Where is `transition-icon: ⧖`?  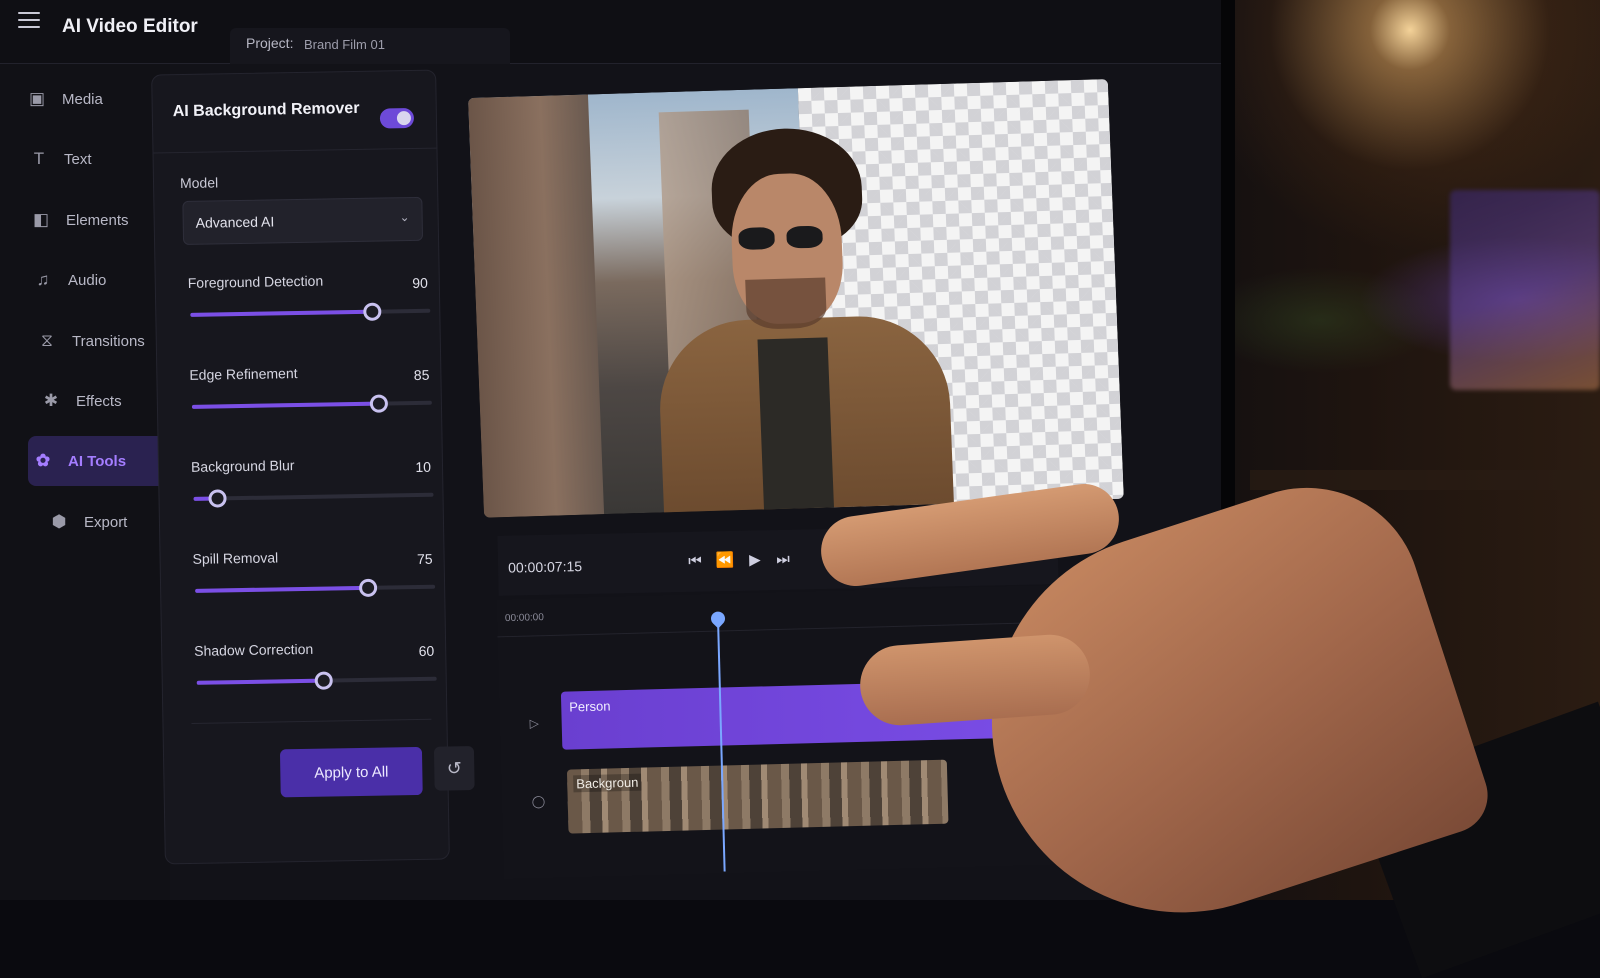
transition-icon: ⧖ is located at coordinates (47, 341).